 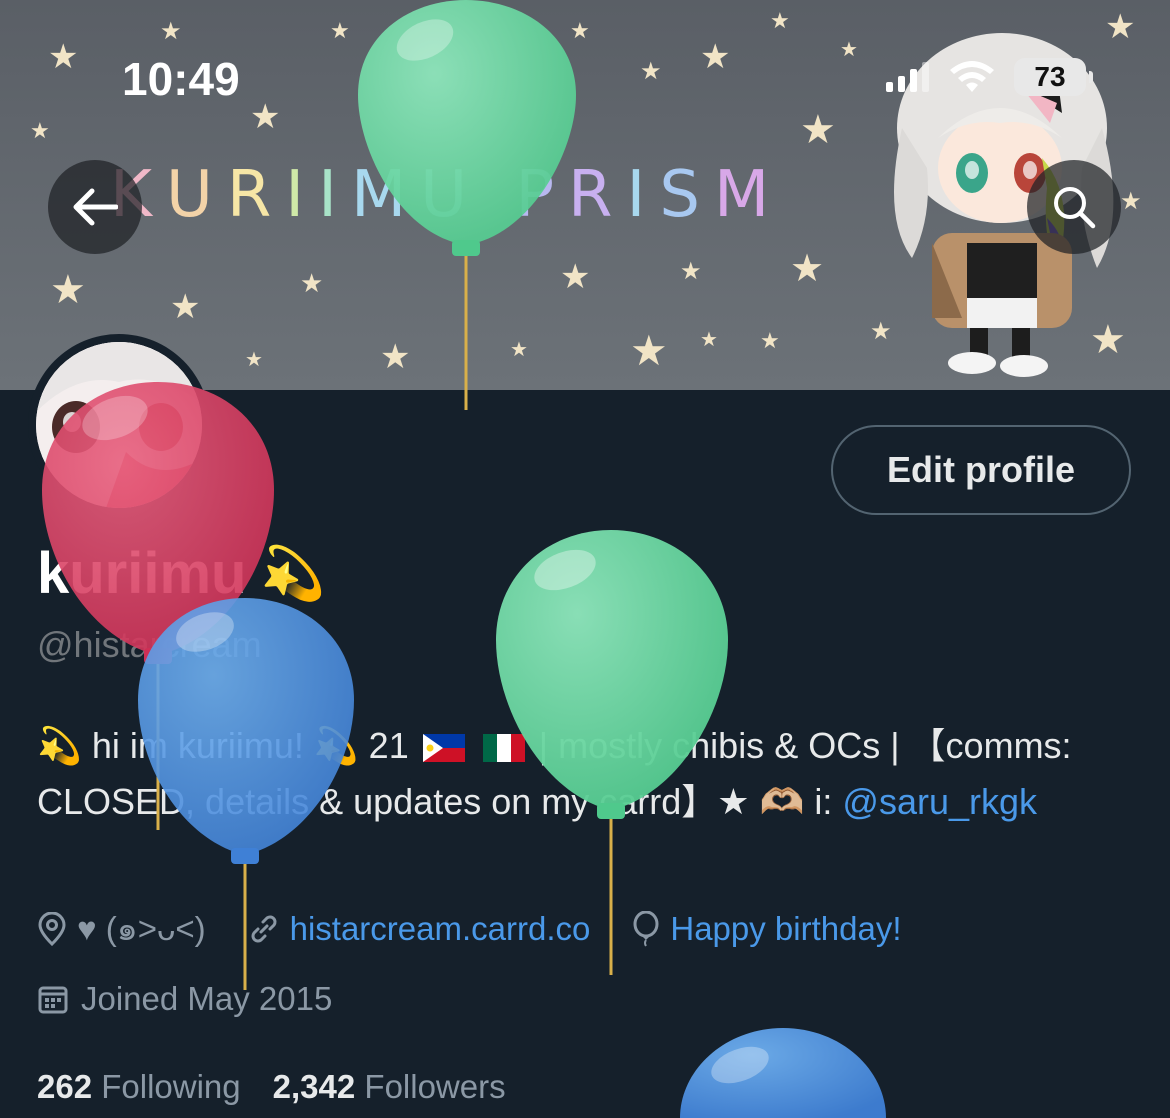 I want to click on link-icon, so click(x=264, y=928).